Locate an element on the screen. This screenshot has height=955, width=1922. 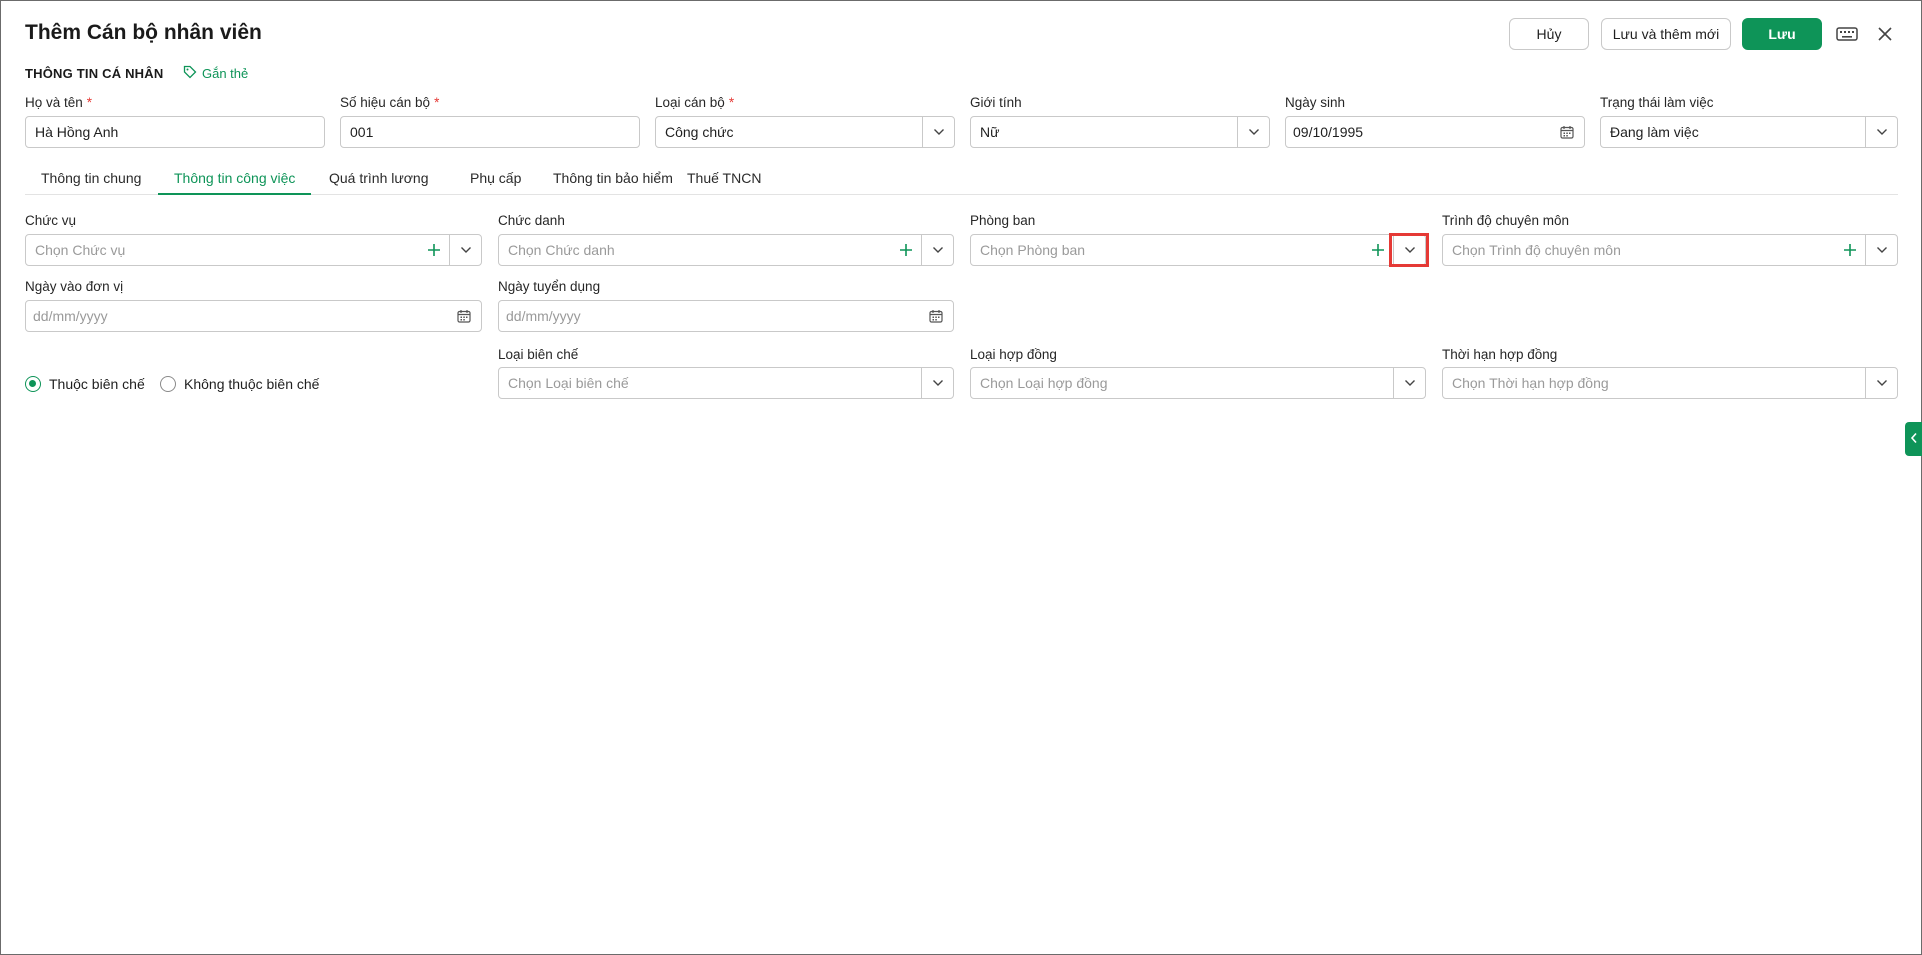
contract-type-select: Chọn Loại hợp đồng is located at coordinates (1198, 383).